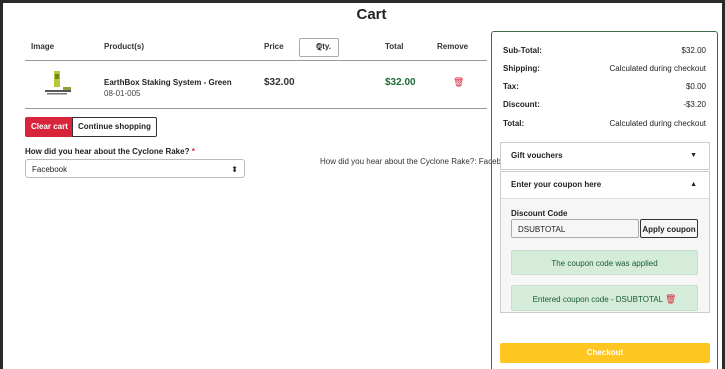  Describe the element at coordinates (124, 46) in the screenshot. I see `col-product: Product(s)` at that location.